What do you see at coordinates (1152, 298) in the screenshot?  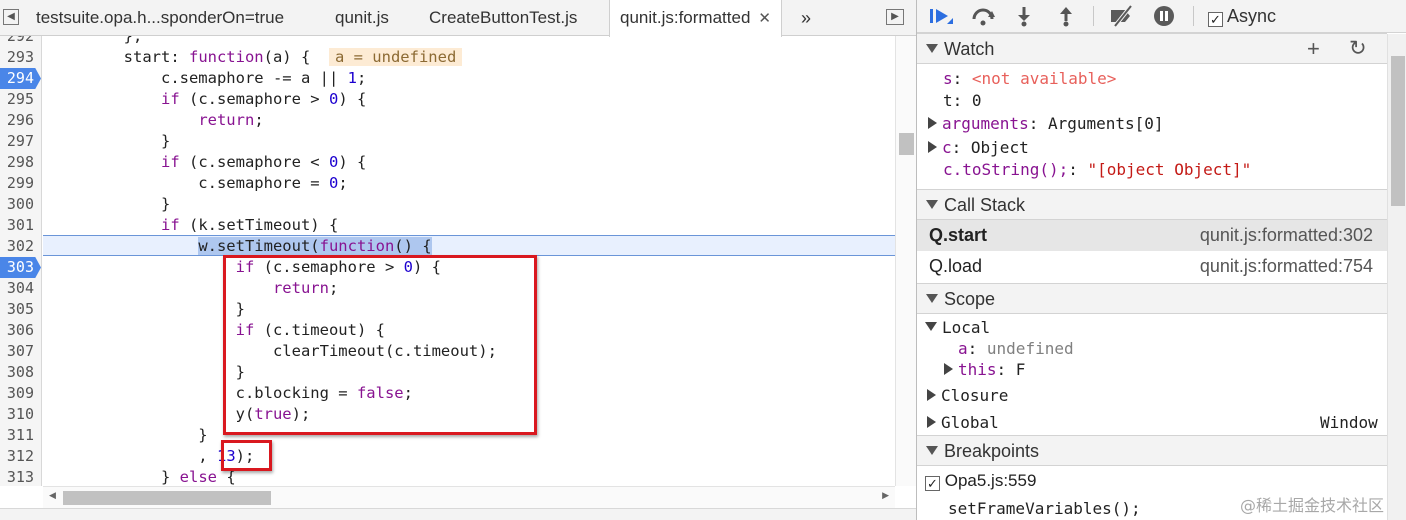 I see `scope-section-header: Scope` at bounding box center [1152, 298].